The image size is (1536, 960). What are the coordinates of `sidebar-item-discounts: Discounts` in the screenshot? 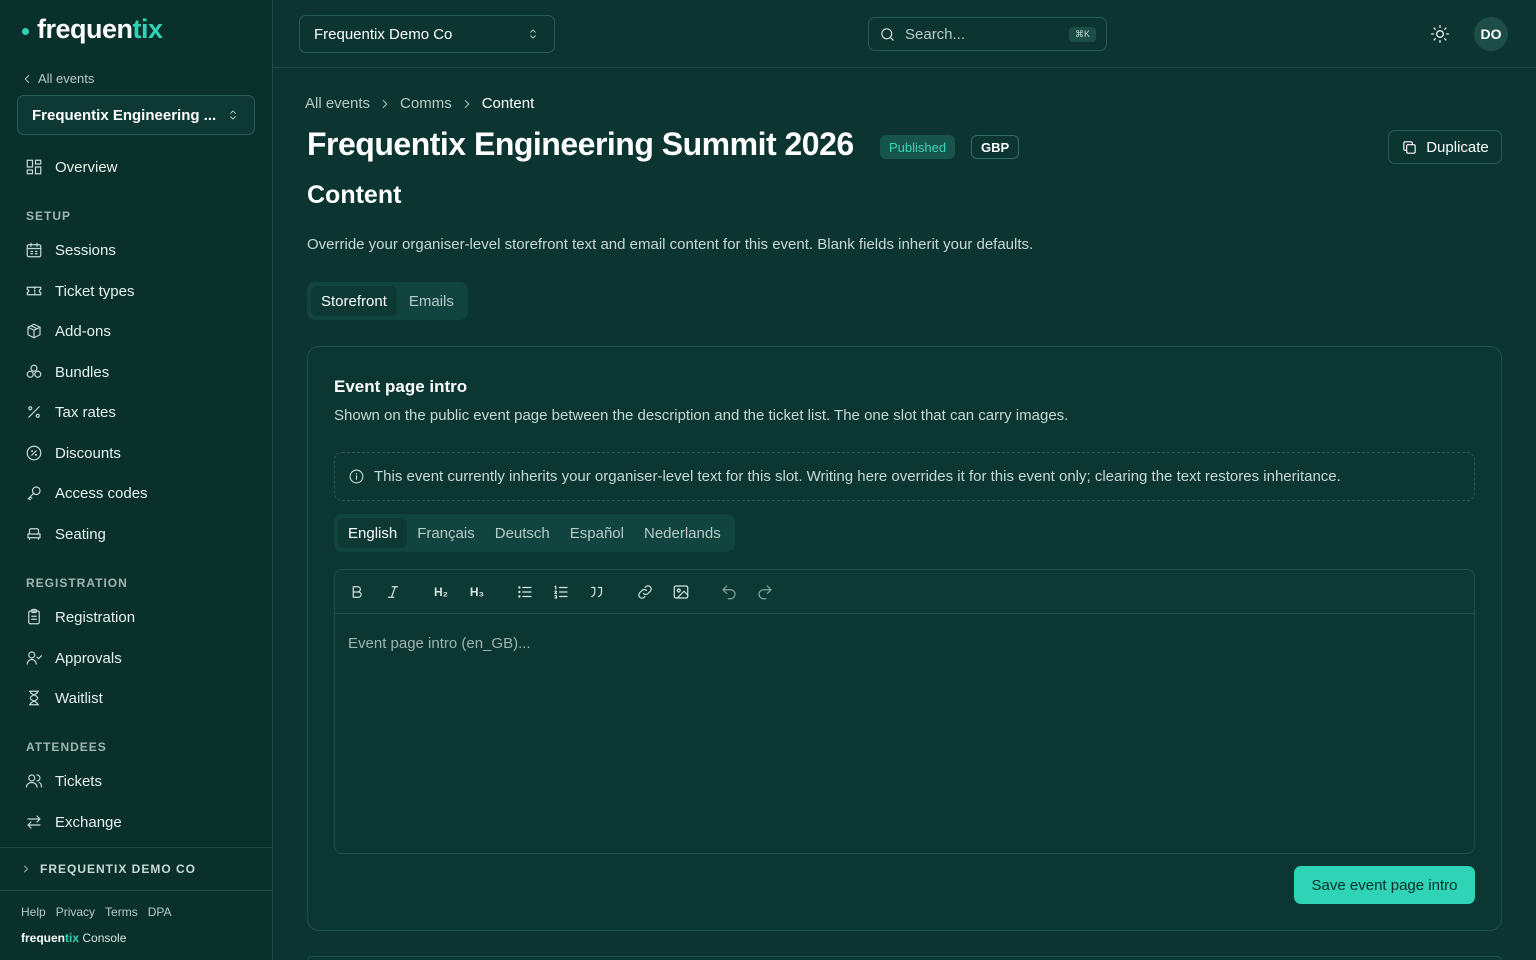 It's located at (73, 453).